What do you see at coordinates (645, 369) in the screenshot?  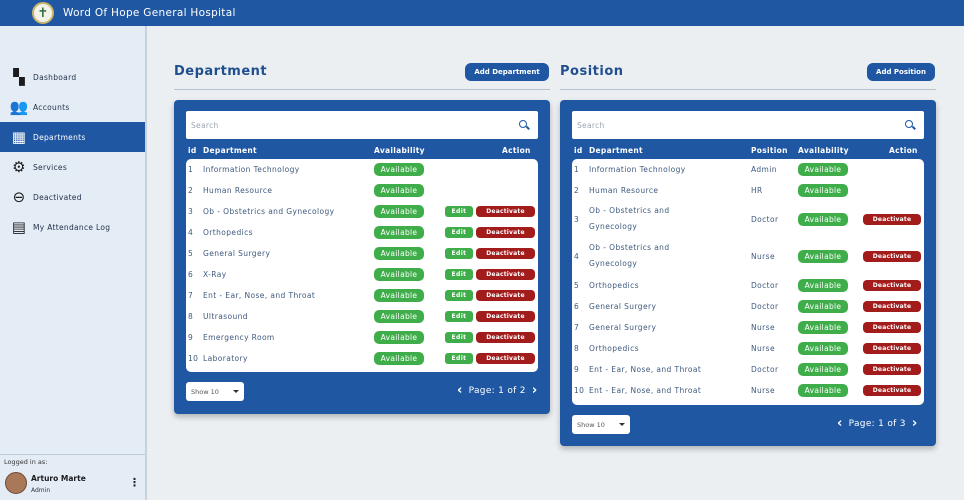 I see `row-department: Ent - Ear, Nose, and Throat` at bounding box center [645, 369].